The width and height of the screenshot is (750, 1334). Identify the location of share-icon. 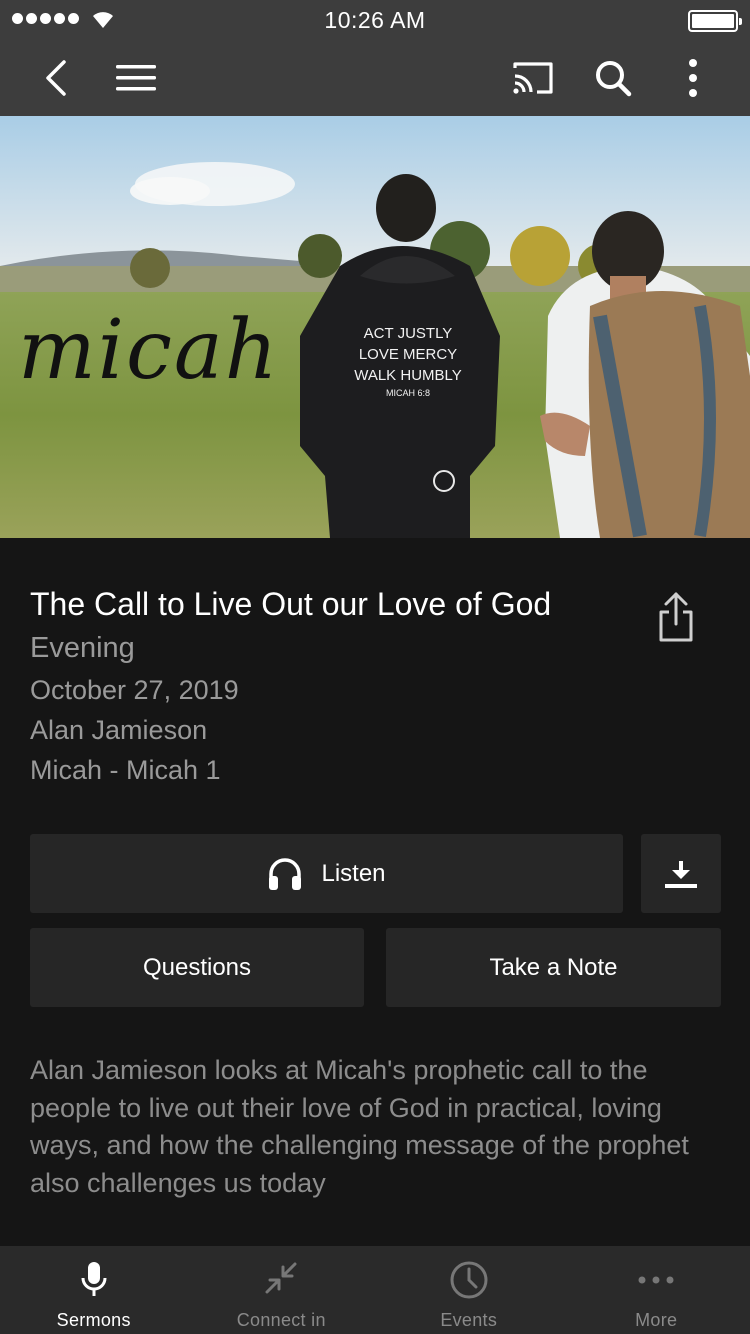
(676, 617).